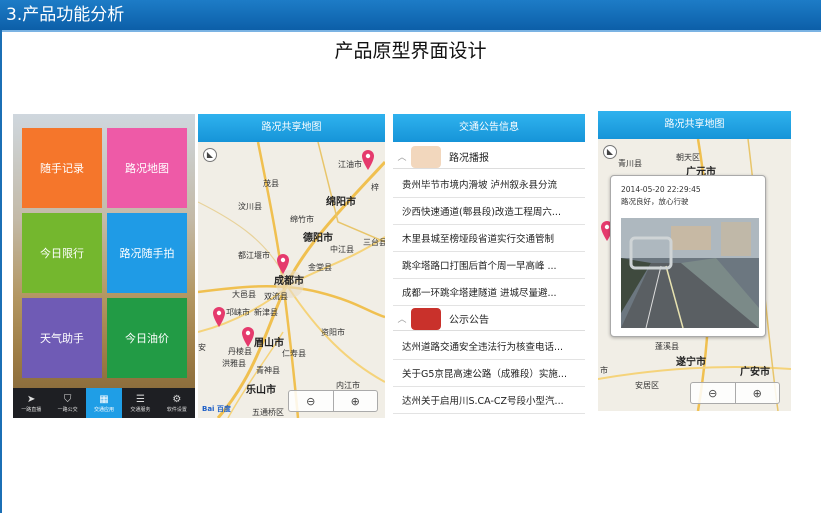 The image size is (821, 513). What do you see at coordinates (31, 409) in the screenshot?
I see `tab-label: 一路直播` at bounding box center [31, 409].